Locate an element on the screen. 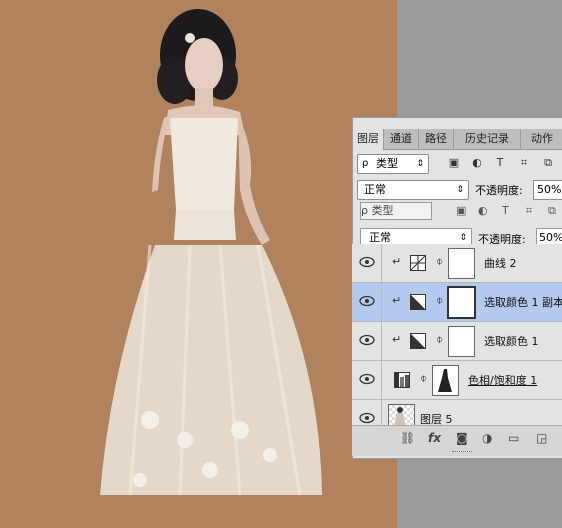  fx-icon: fx is located at coordinates (434, 438).